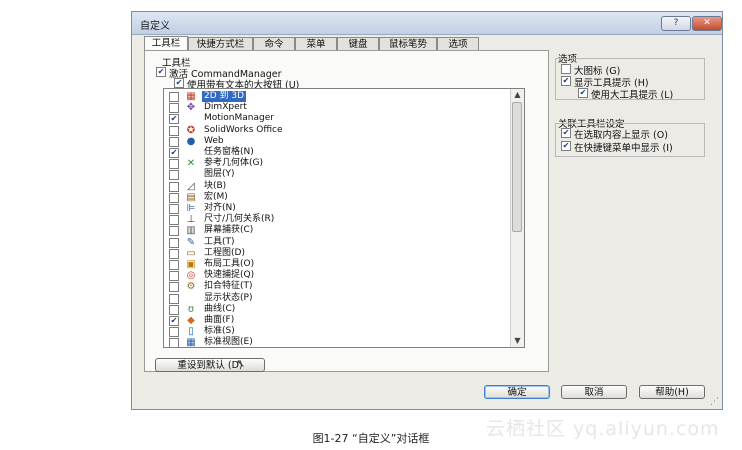 This screenshot has width=742, height=450. Describe the element at coordinates (336, 208) in the screenshot. I see `toolbar-list-item: ⊫ 对齐(N)` at that location.